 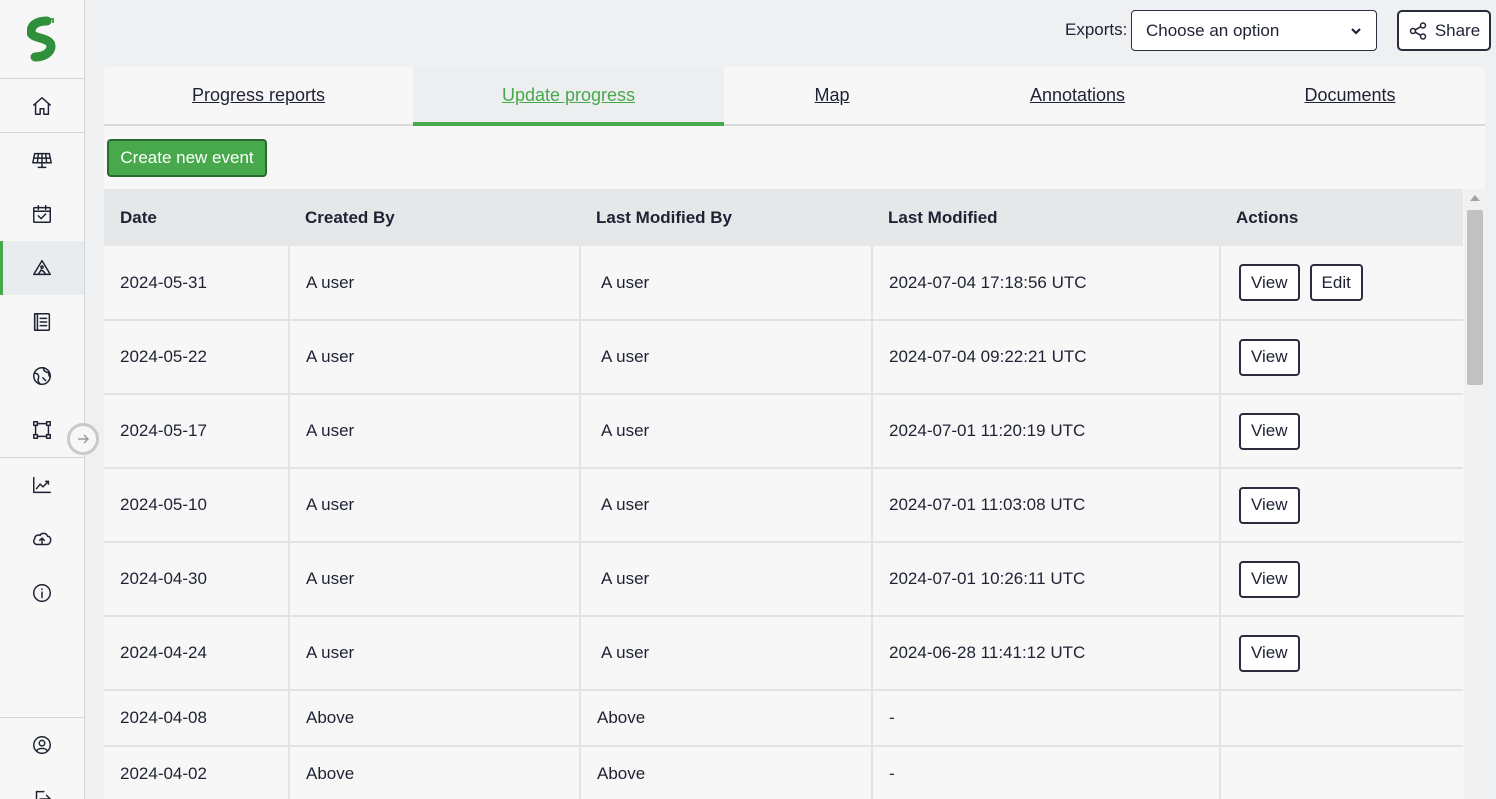 What do you see at coordinates (1213, 30) in the screenshot?
I see `exports-select-value: Choose an option` at bounding box center [1213, 30].